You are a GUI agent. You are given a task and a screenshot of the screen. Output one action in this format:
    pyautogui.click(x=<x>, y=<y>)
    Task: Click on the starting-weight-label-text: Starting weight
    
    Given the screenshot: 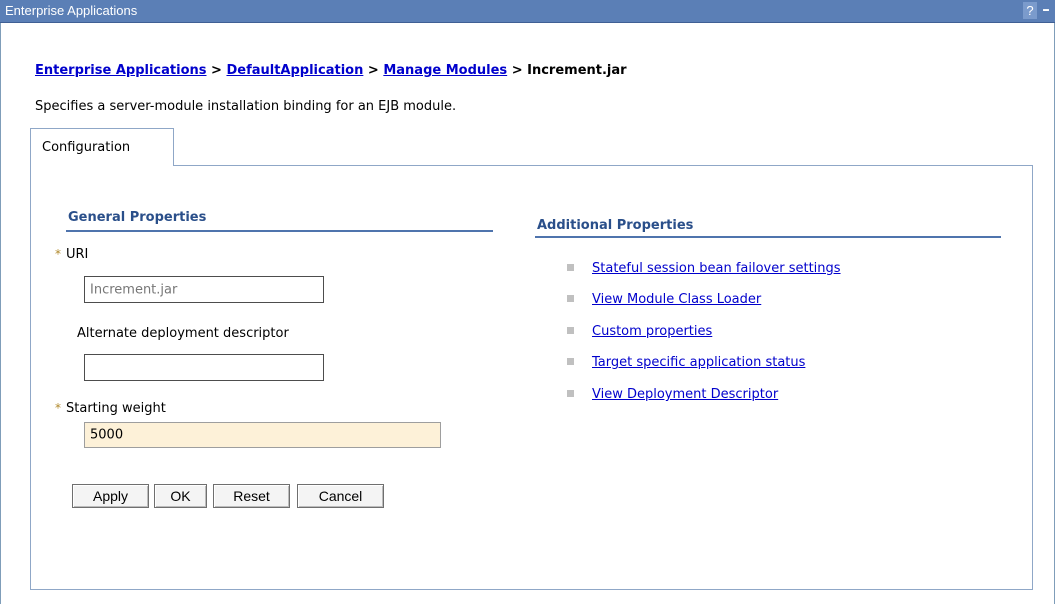 What is the action you would take?
    pyautogui.click(x=116, y=408)
    